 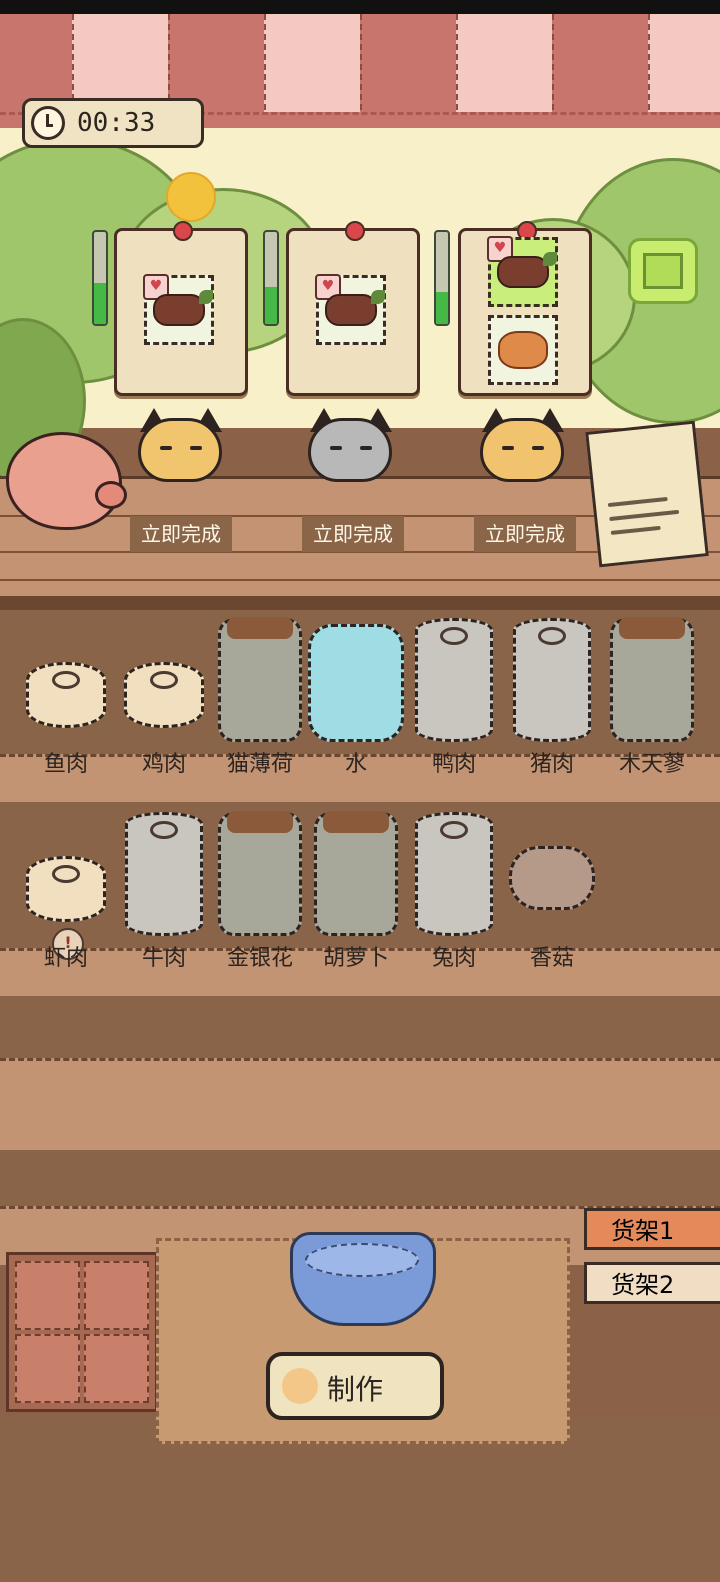 I want to click on ingredient-label: 猪肉, so click(x=551, y=764).